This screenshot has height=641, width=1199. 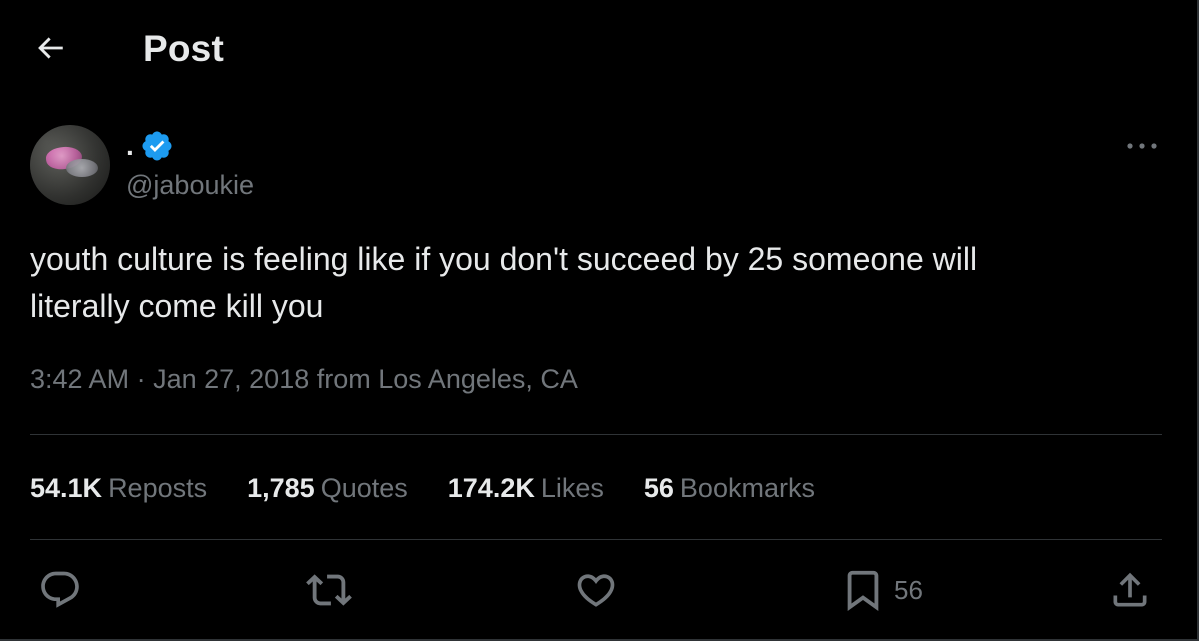 I want to click on tweet-time: 3:42 AM, so click(x=79, y=379).